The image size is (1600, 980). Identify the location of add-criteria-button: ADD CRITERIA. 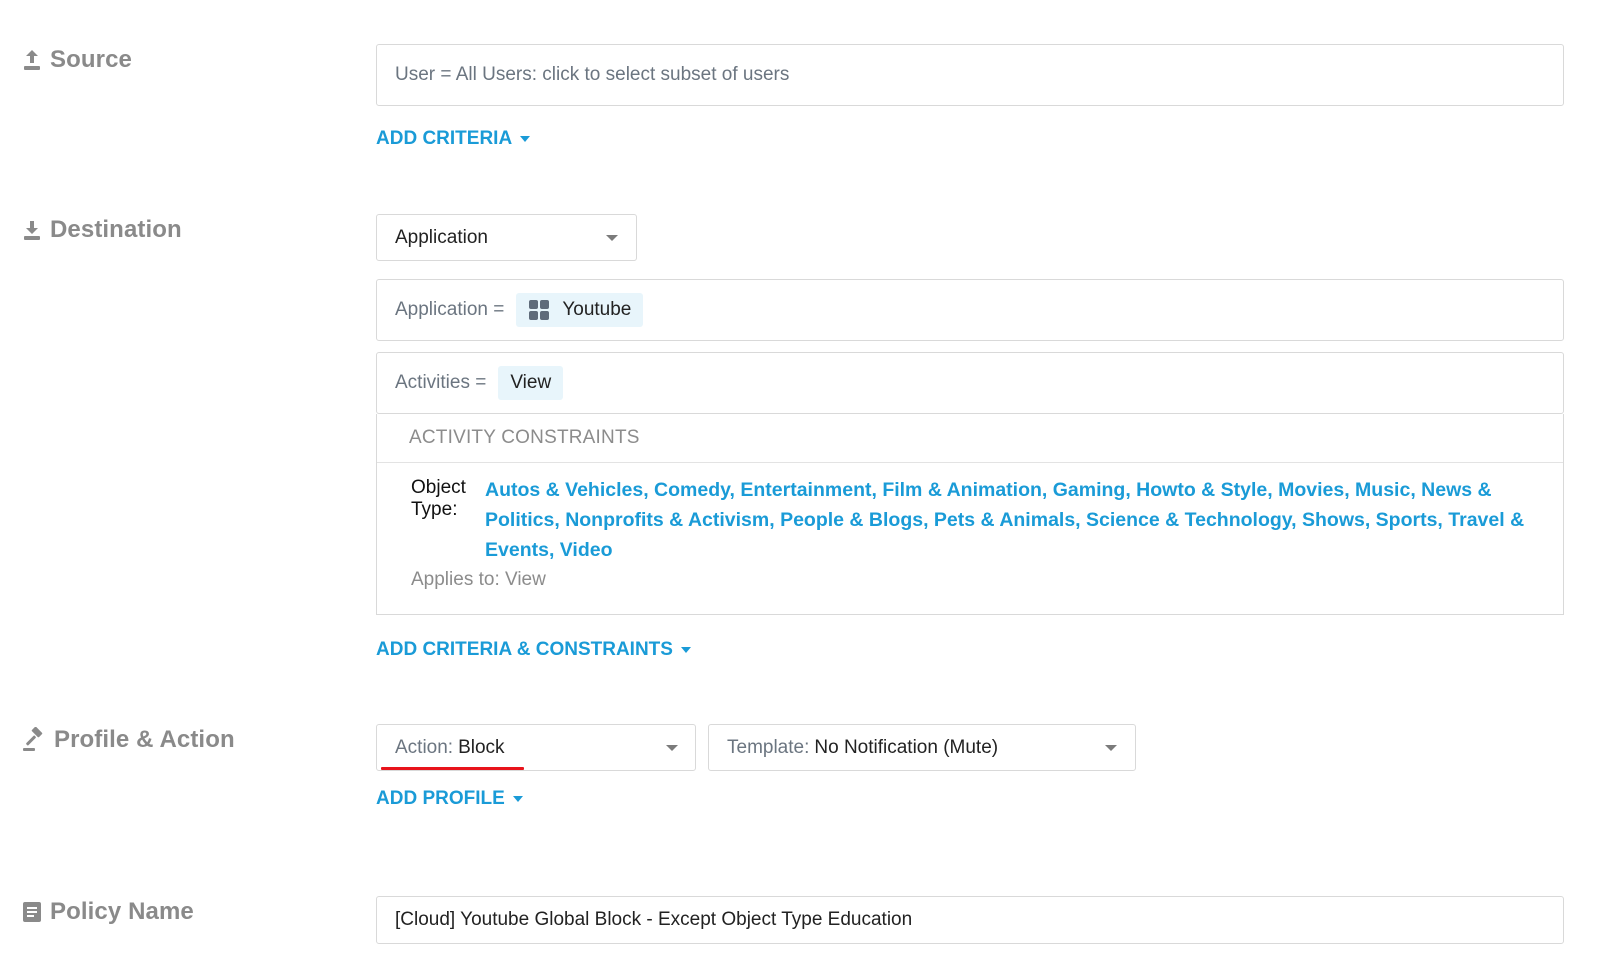
(453, 139).